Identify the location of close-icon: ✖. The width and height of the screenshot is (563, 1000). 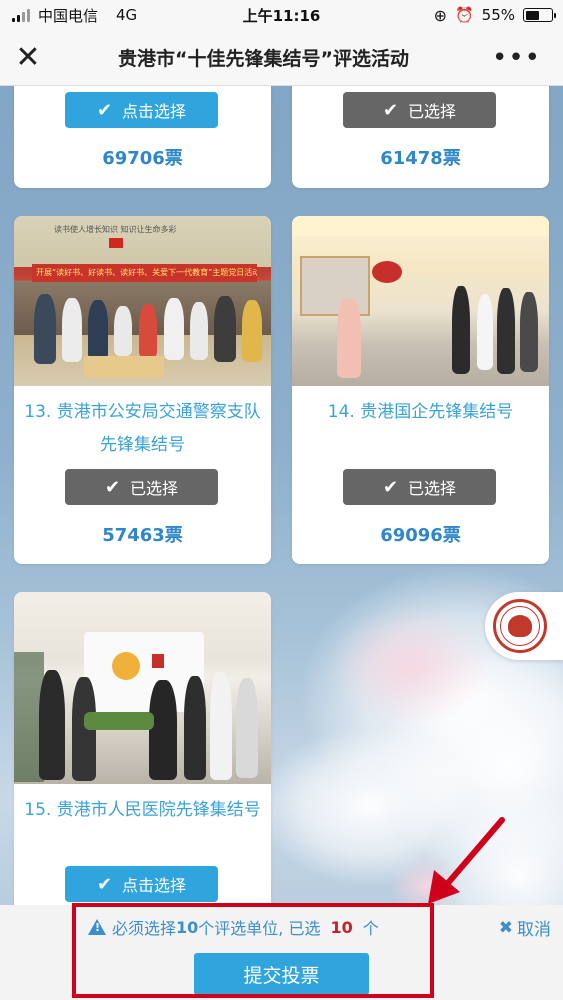
(505, 927).